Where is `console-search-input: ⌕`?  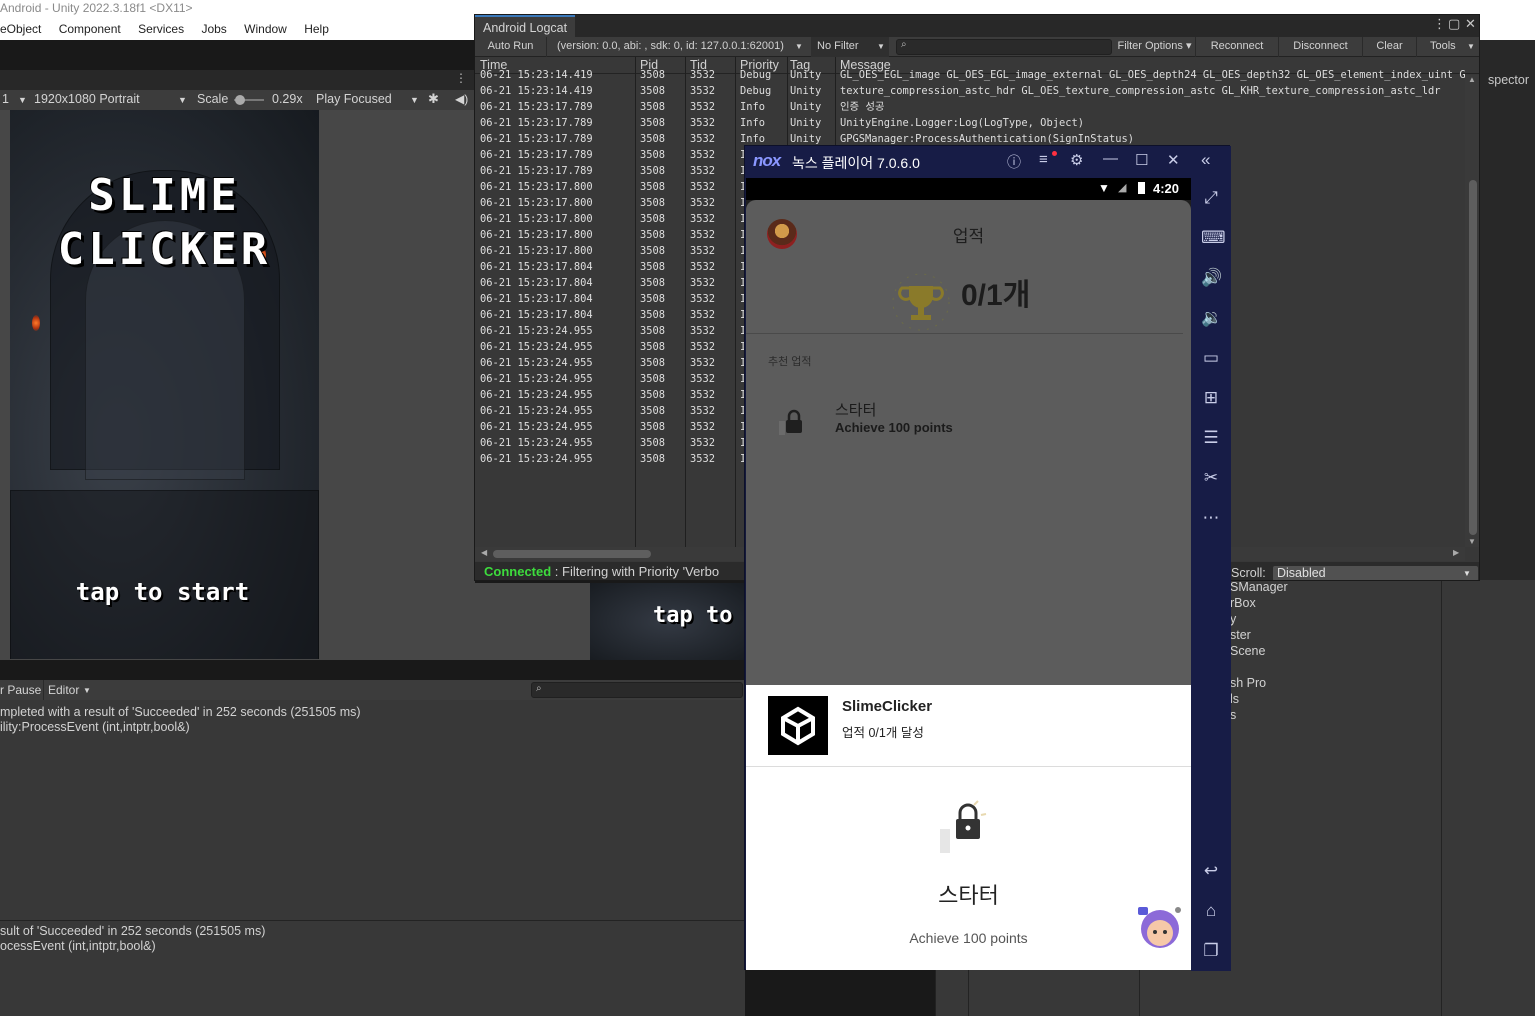 console-search-input: ⌕ is located at coordinates (637, 690).